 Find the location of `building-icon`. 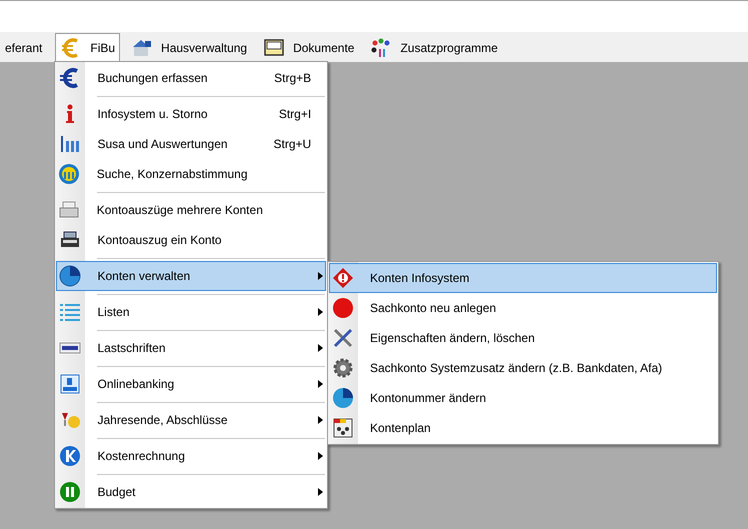

building-icon is located at coordinates (69, 174).